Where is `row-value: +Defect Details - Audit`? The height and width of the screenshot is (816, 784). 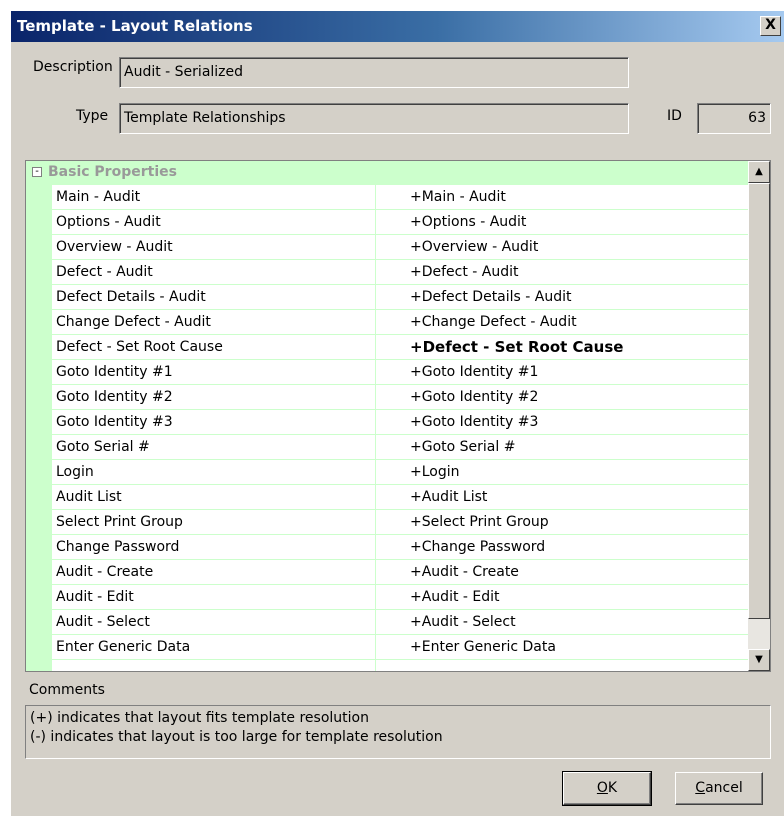
row-value: +Defect Details - Audit is located at coordinates (491, 297).